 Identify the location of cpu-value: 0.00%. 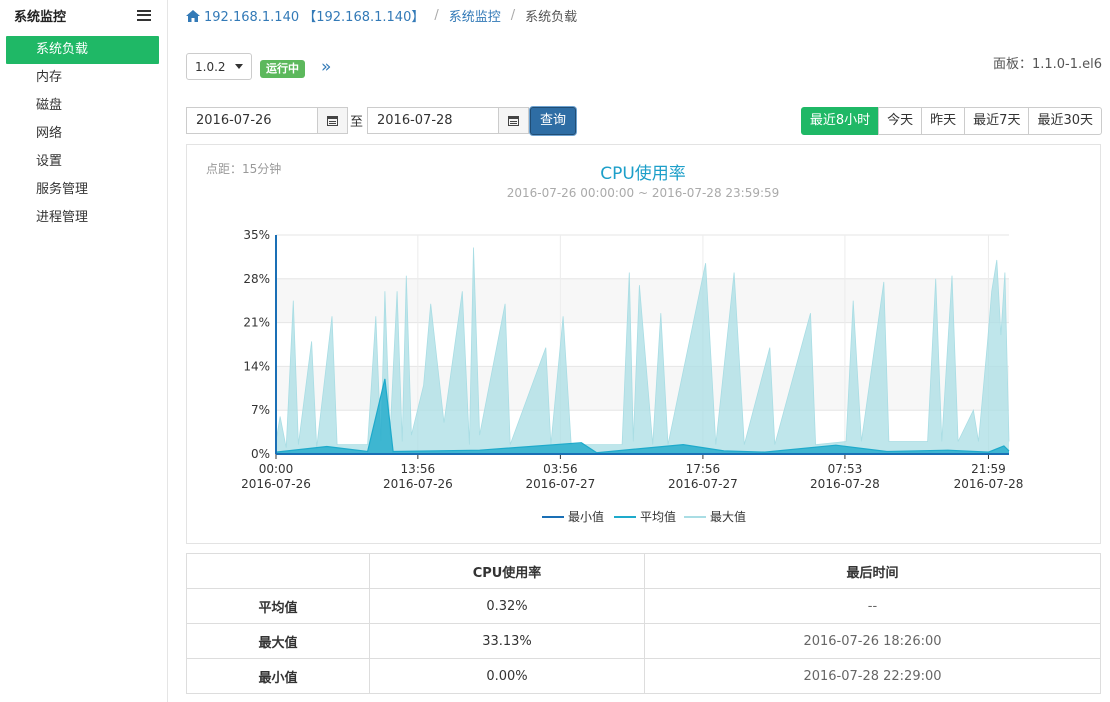
(507, 676).